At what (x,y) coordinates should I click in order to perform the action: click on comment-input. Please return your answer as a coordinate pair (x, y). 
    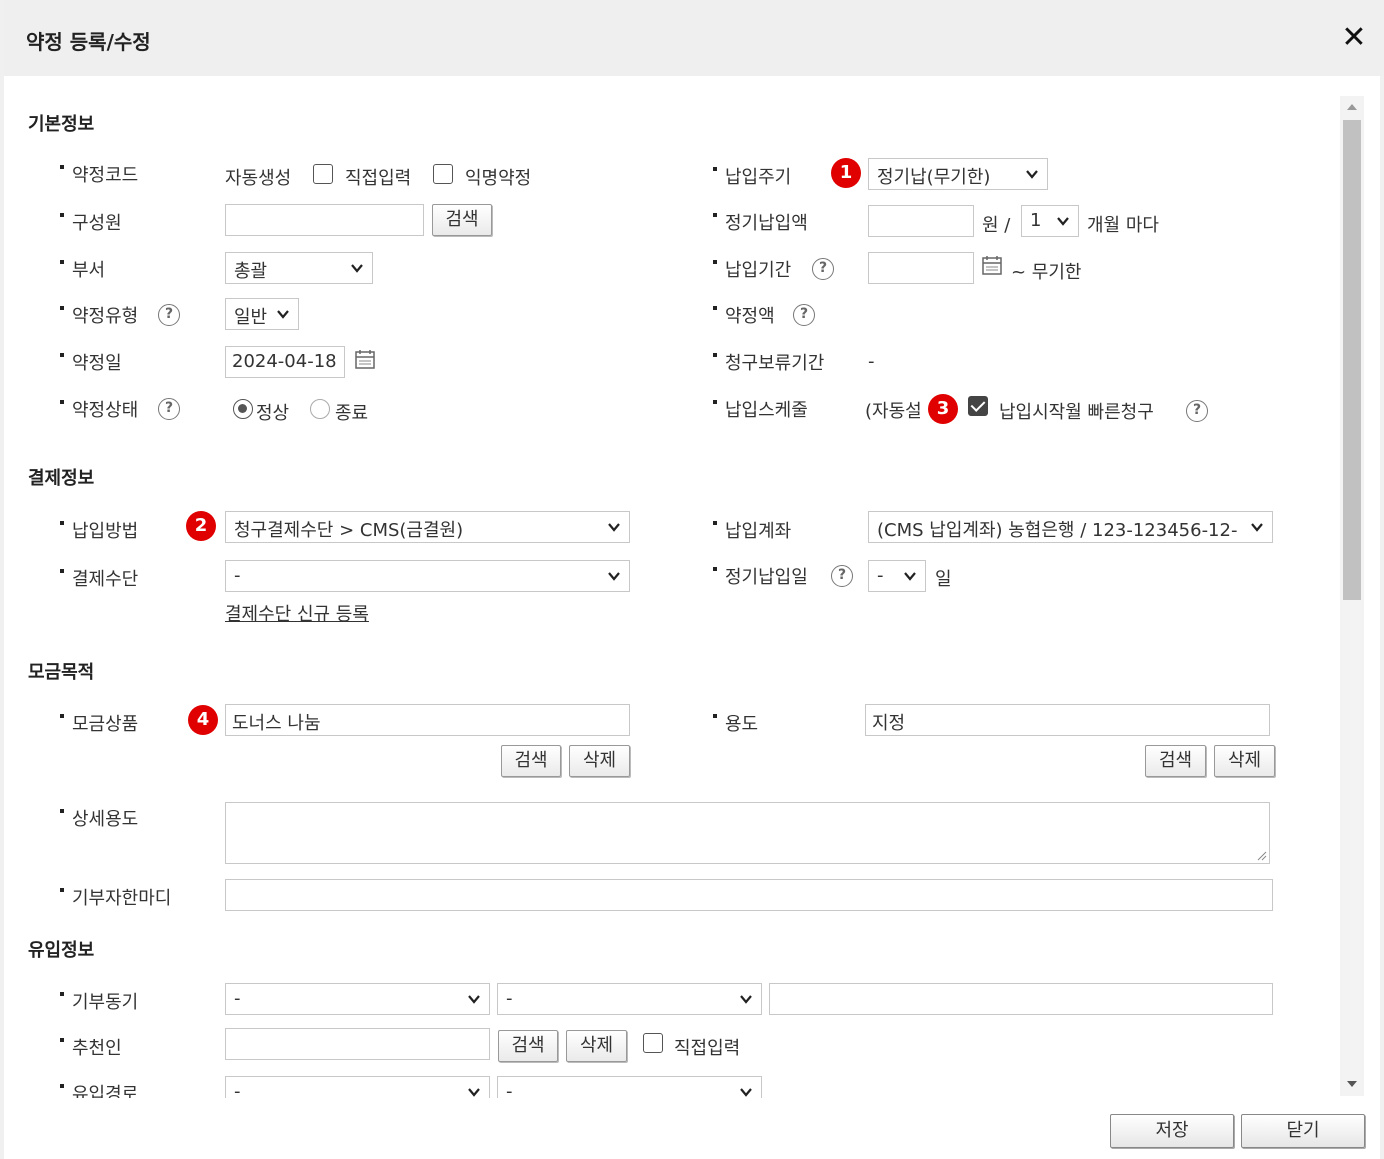
    Looking at the image, I should click on (749, 895).